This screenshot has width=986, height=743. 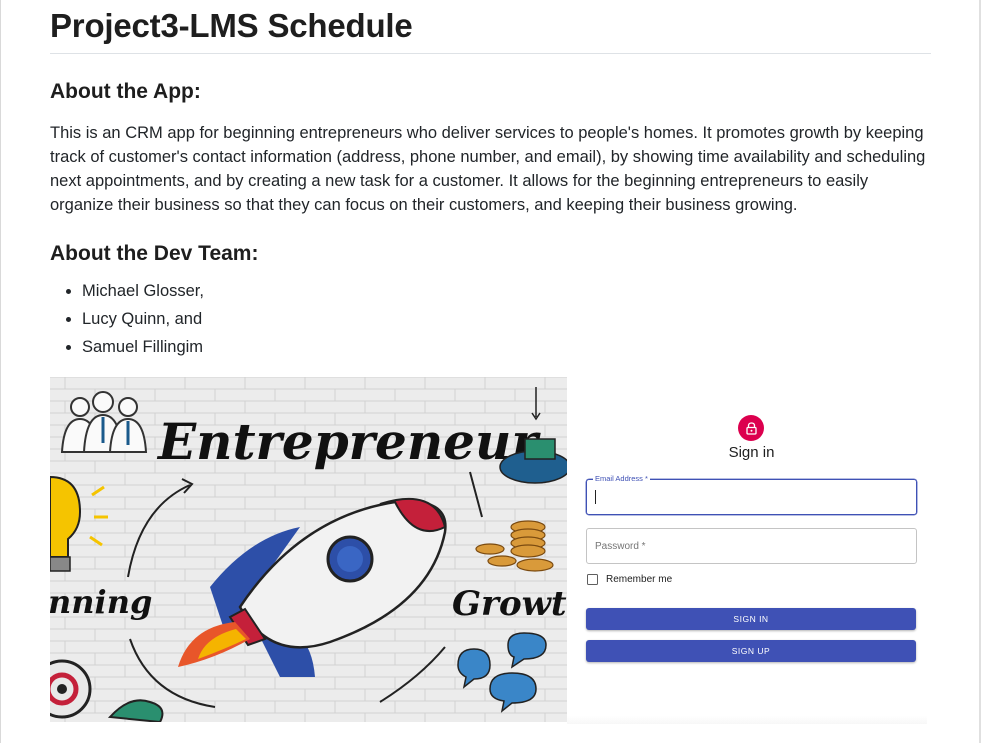 What do you see at coordinates (747, 720) in the screenshot?
I see `panel-shadow` at bounding box center [747, 720].